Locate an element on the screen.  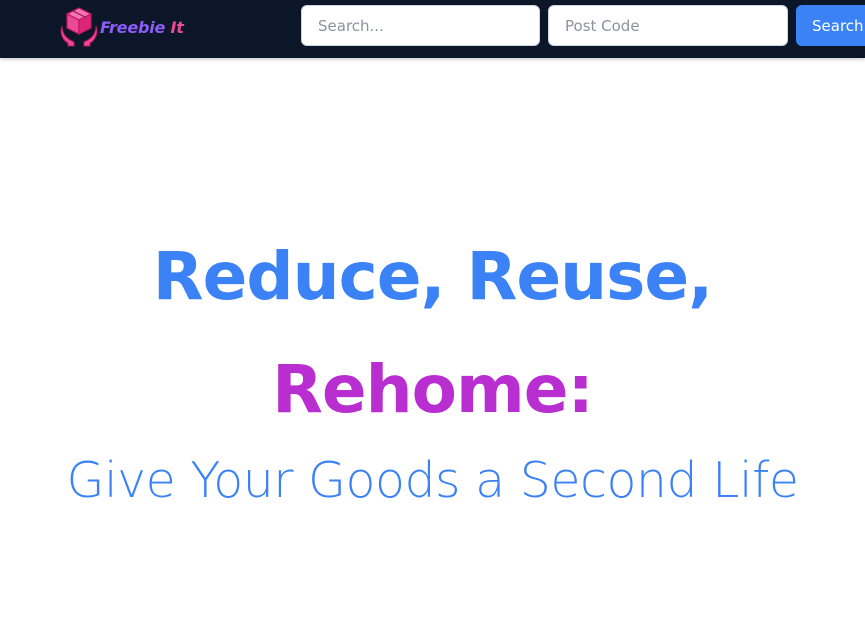
navbar: Freebie It Search is located at coordinates (432, 29).